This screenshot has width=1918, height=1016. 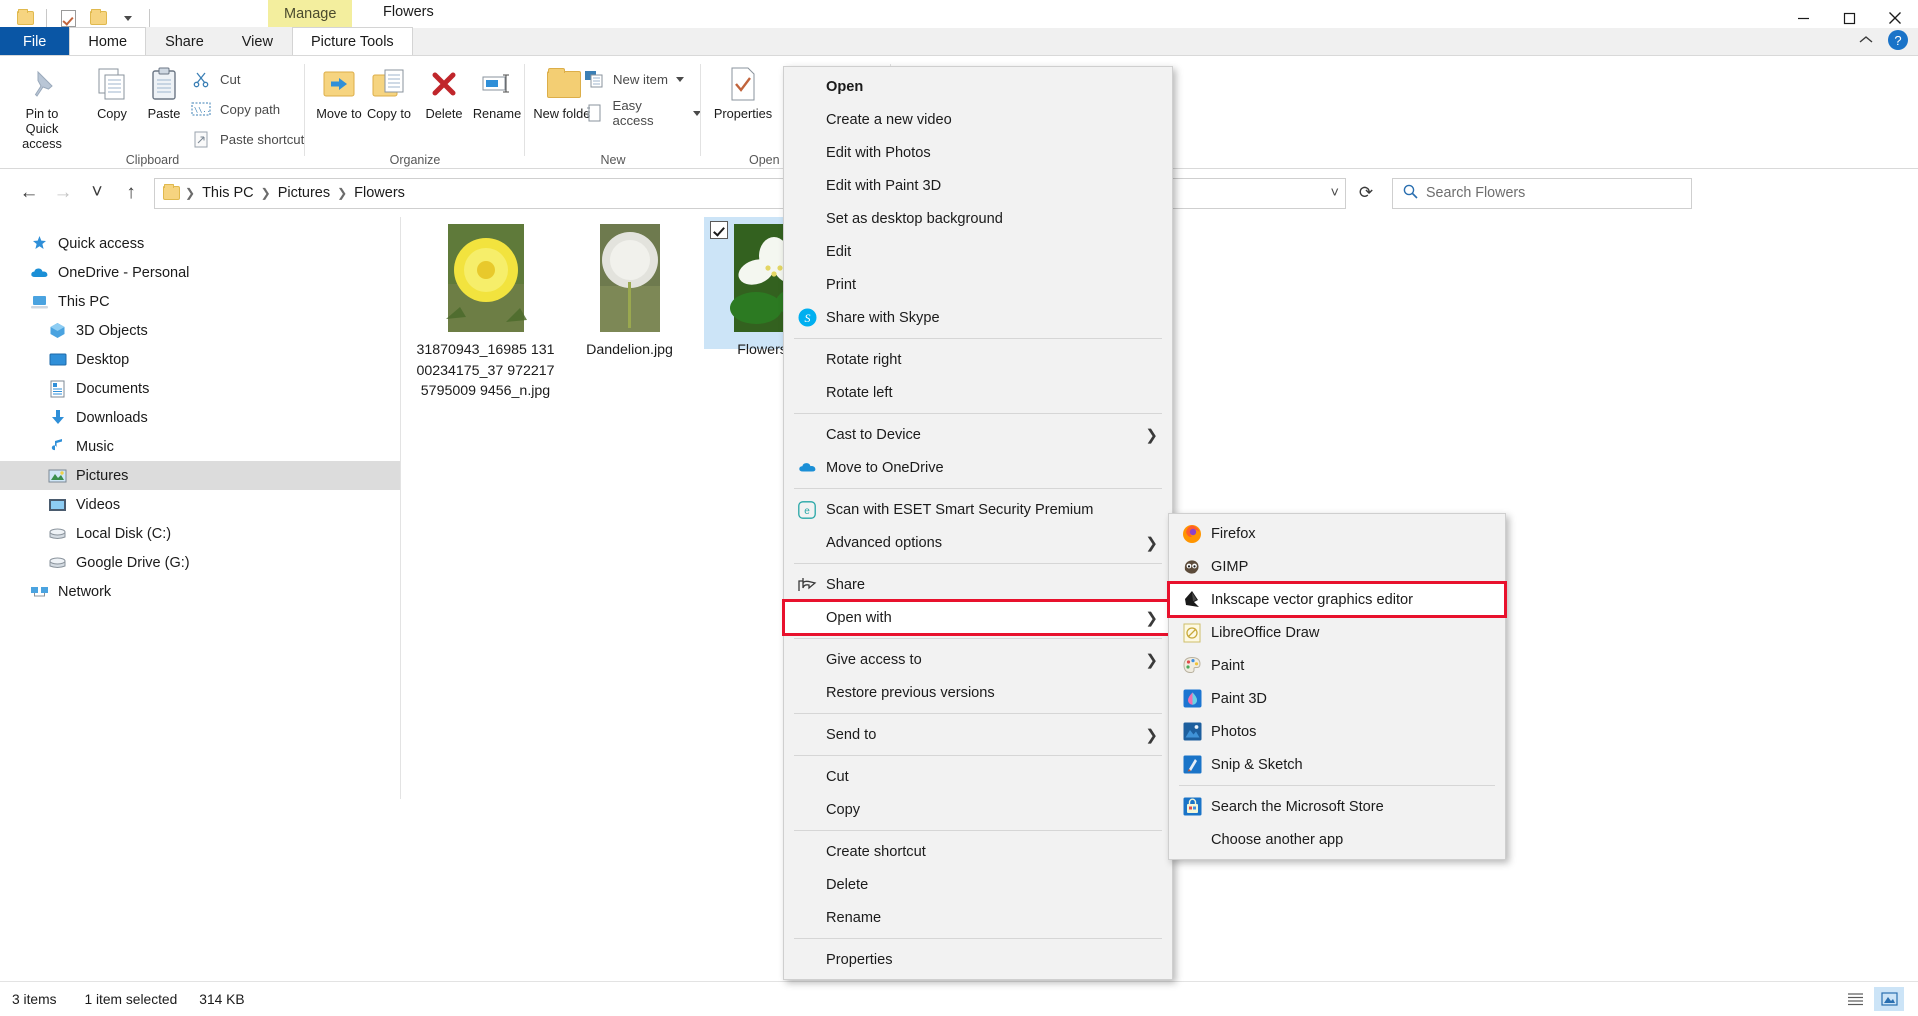 What do you see at coordinates (257, 41) in the screenshot?
I see `tab-view: View` at bounding box center [257, 41].